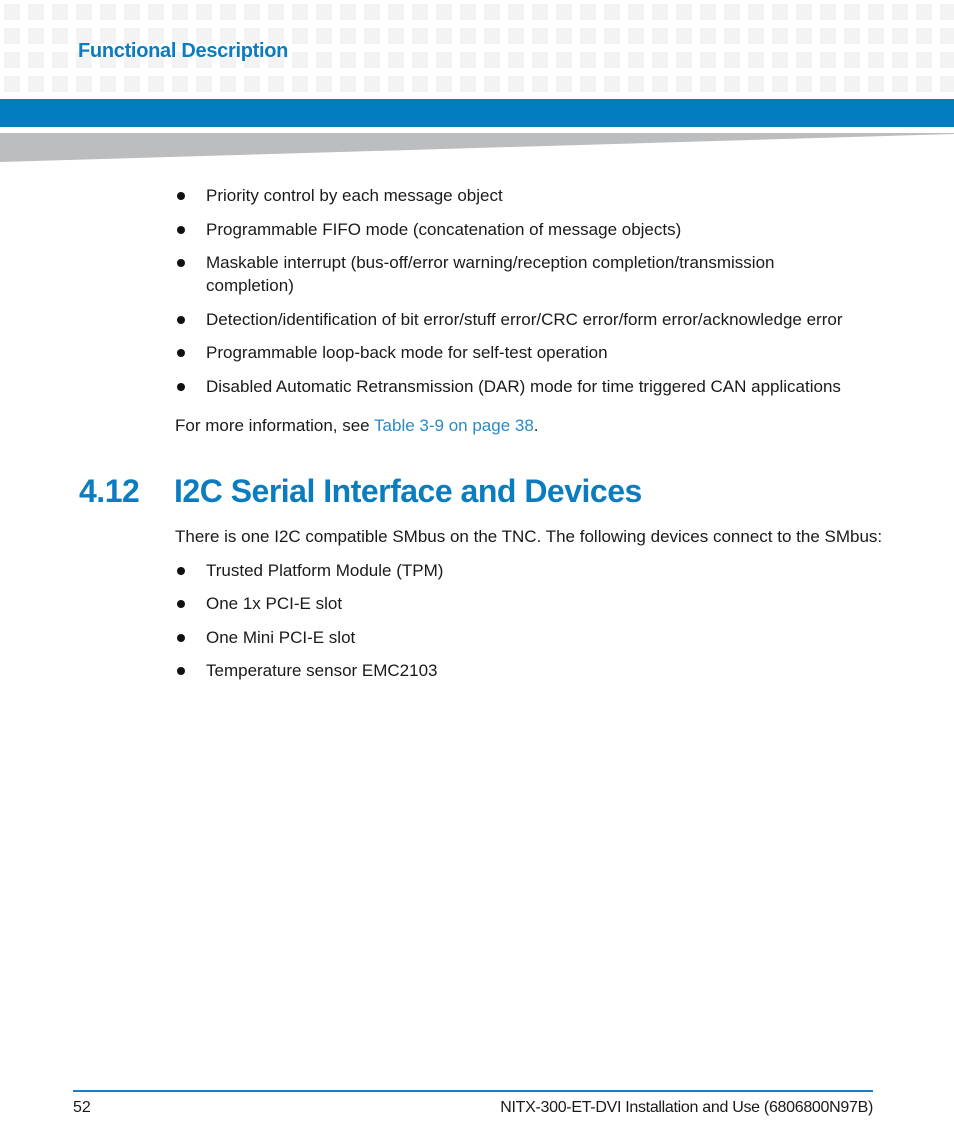 This screenshot has width=954, height=1145. What do you see at coordinates (82, 1107) in the screenshot?
I see `page-number: 52` at bounding box center [82, 1107].